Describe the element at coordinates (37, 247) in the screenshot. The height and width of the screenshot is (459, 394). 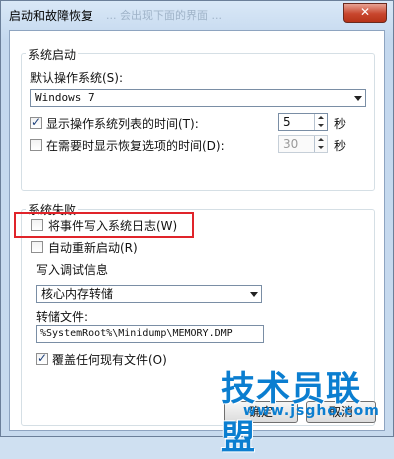
I see `auto-restart-checkbox` at that location.